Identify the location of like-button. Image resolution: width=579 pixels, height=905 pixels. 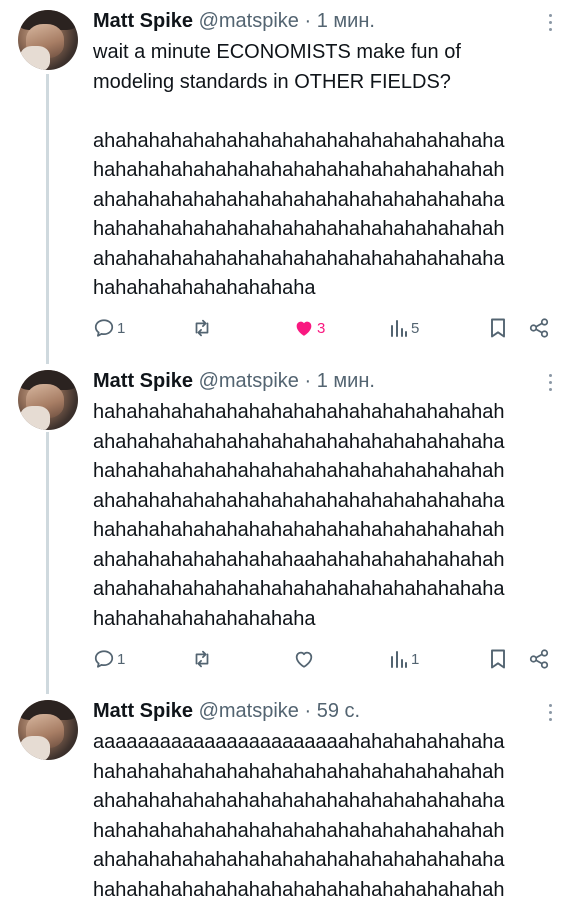
(305, 659).